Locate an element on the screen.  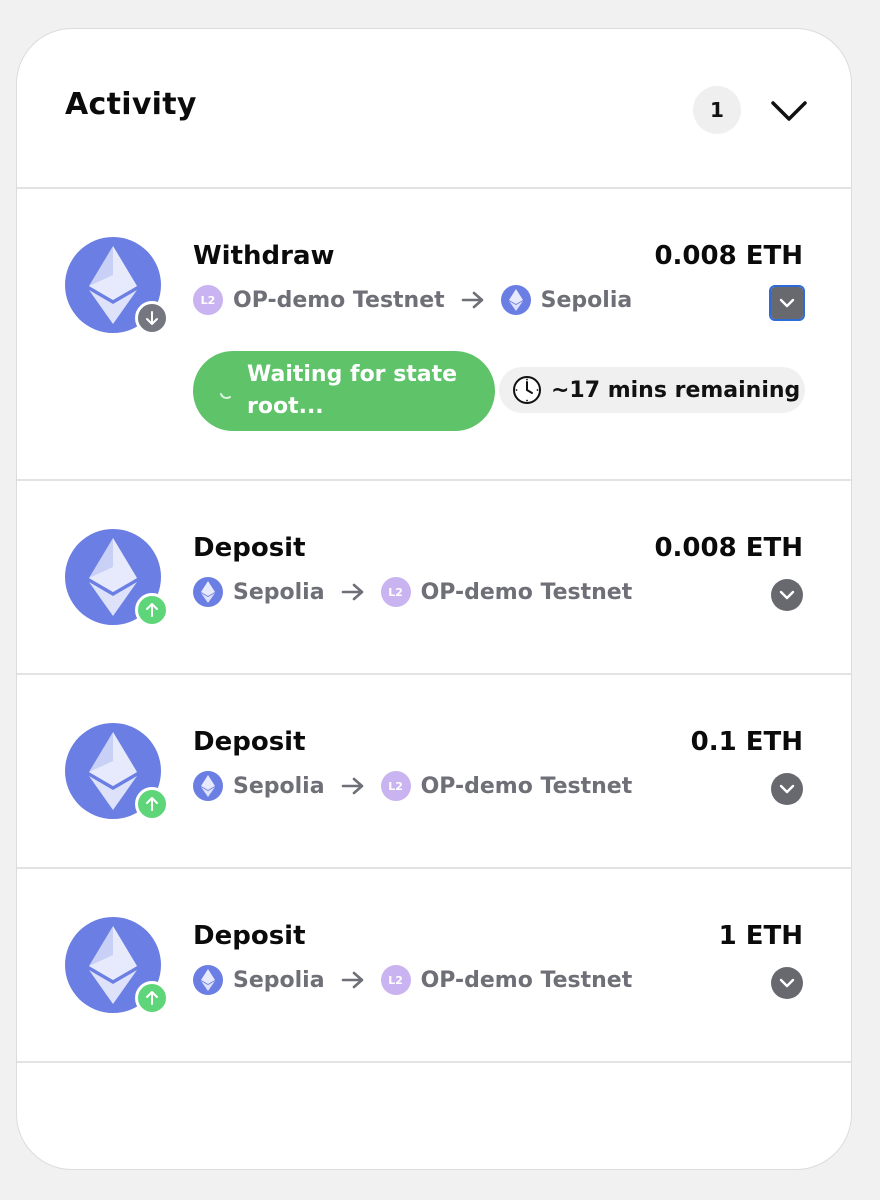
transaction-amount: 1 ETH is located at coordinates (760, 936).